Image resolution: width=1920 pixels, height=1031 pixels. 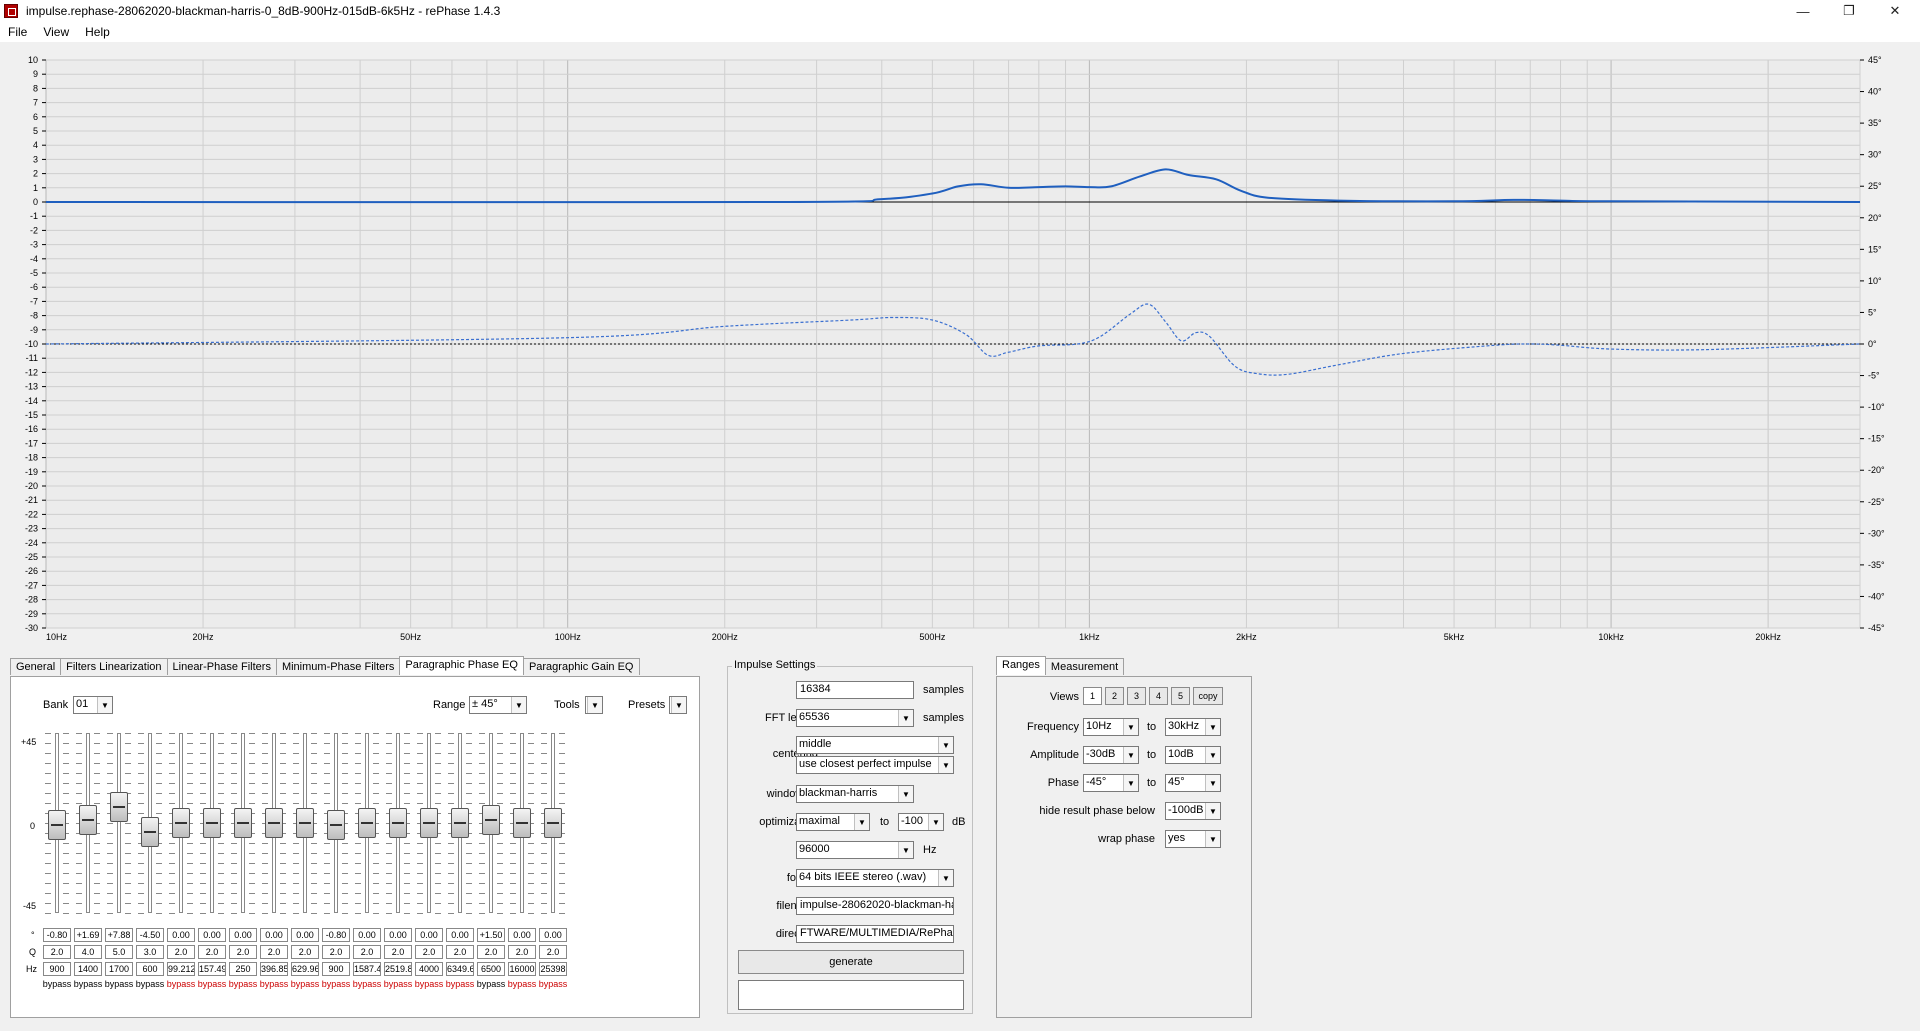 I want to click on windowing-select: blackman-harris ▼, so click(x=855, y=794).